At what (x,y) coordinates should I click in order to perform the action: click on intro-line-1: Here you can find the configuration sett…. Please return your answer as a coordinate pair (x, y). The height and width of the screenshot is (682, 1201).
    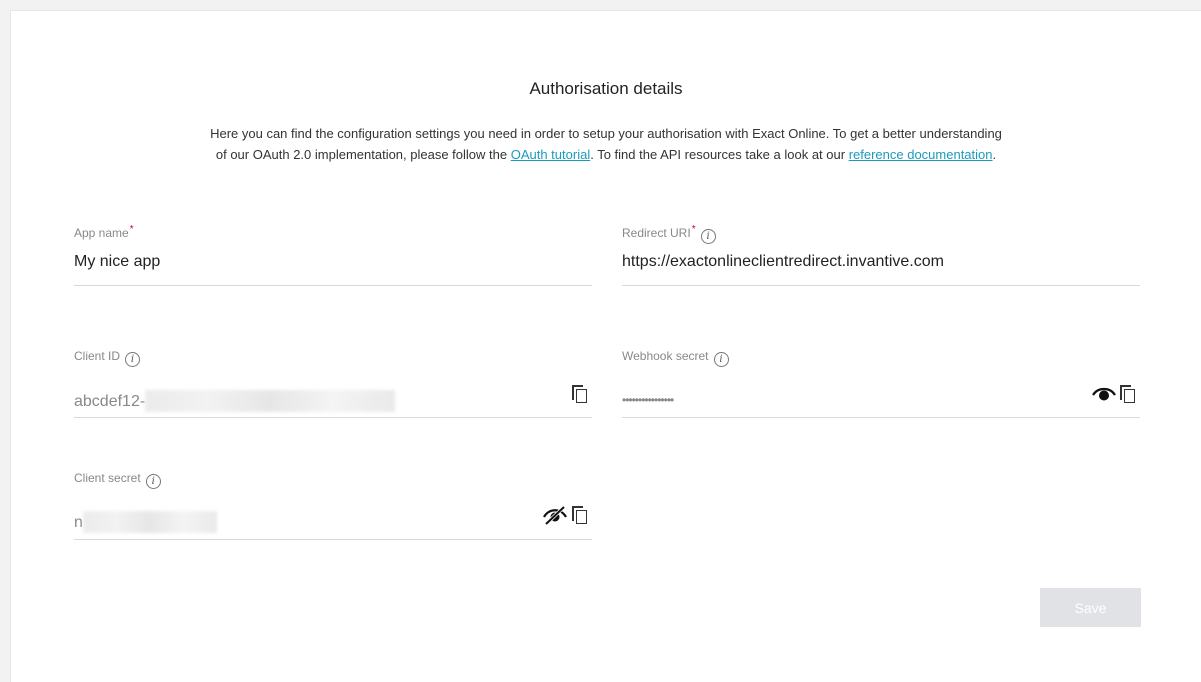
    Looking at the image, I should click on (606, 133).